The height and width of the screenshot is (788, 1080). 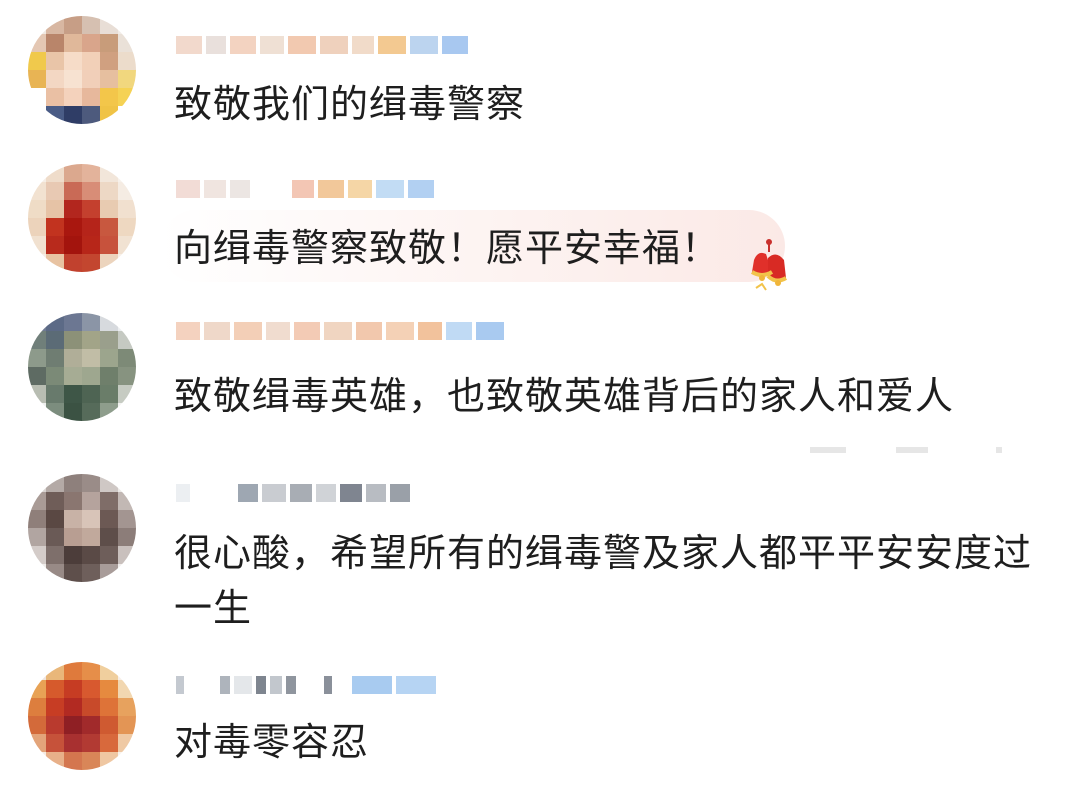 What do you see at coordinates (447, 248) in the screenshot?
I see `comment-text: 向缉毒警察致敬！愿平安幸福！` at bounding box center [447, 248].